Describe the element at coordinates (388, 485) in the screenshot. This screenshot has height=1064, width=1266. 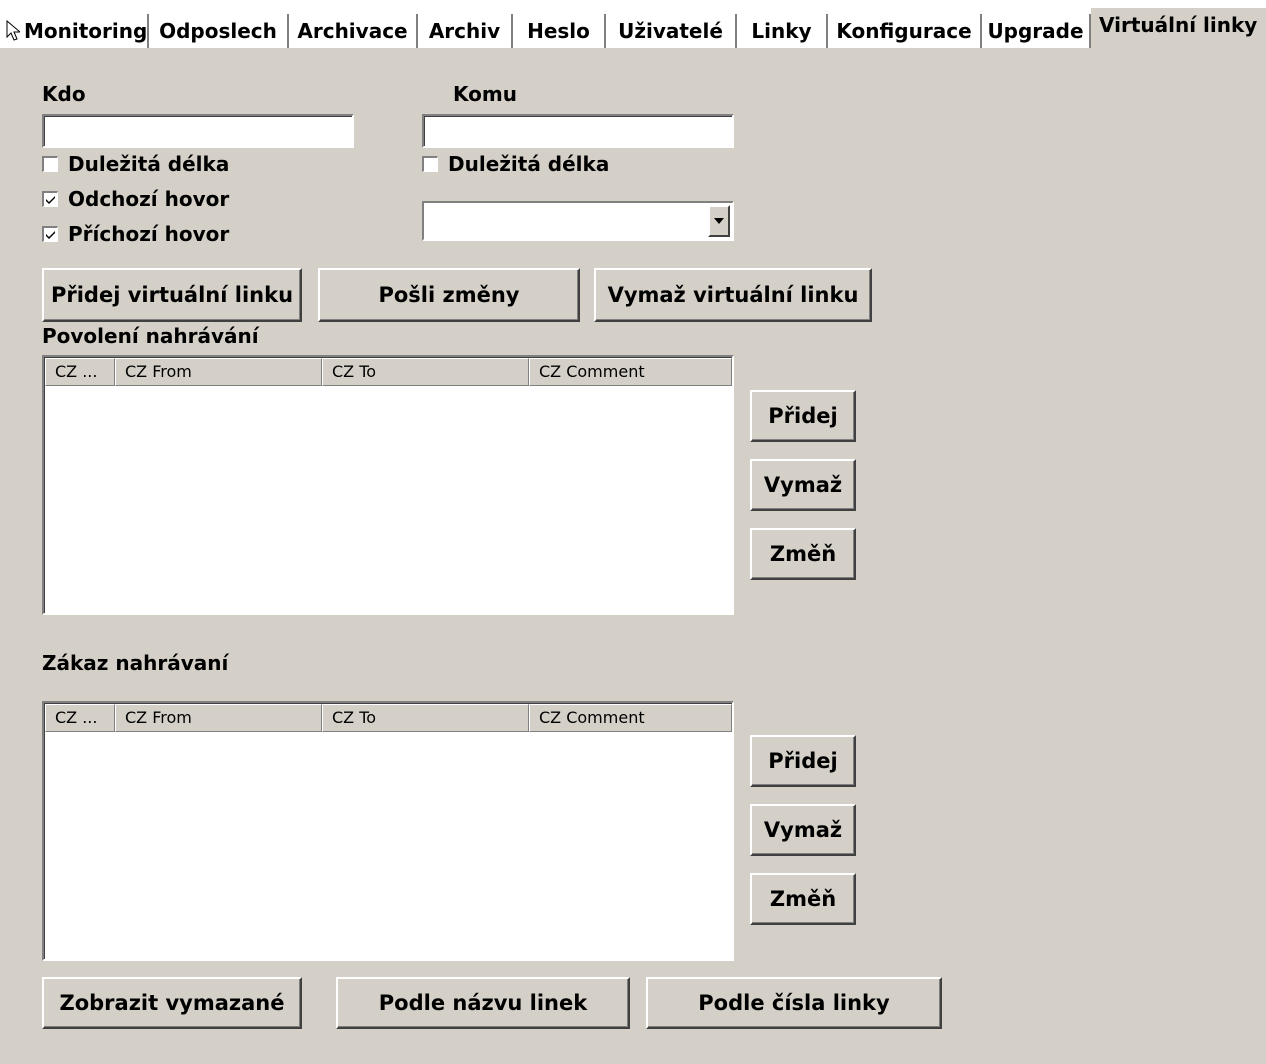
I see `allow-recording-list: CZ ... CZ From CZ To CZ Comment` at that location.